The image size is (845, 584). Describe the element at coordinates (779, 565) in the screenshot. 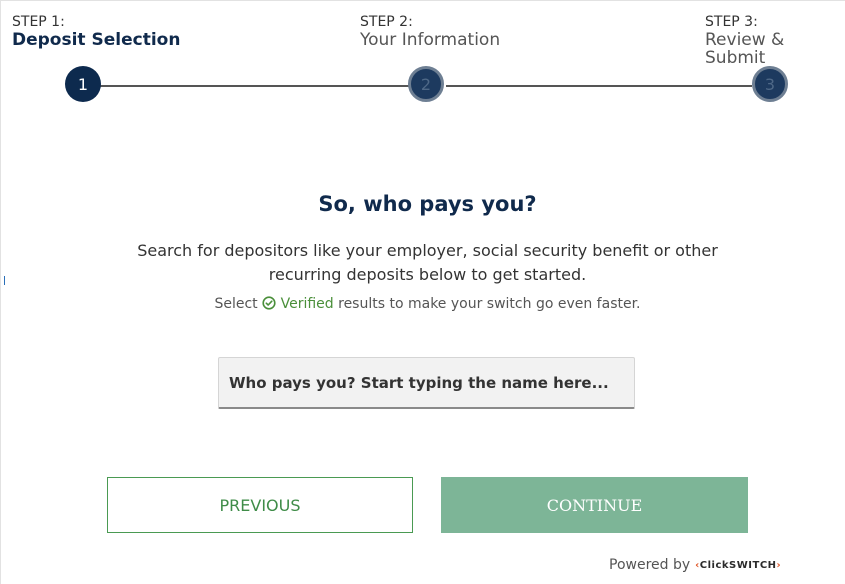

I see `logo-right-chevron: ›` at that location.